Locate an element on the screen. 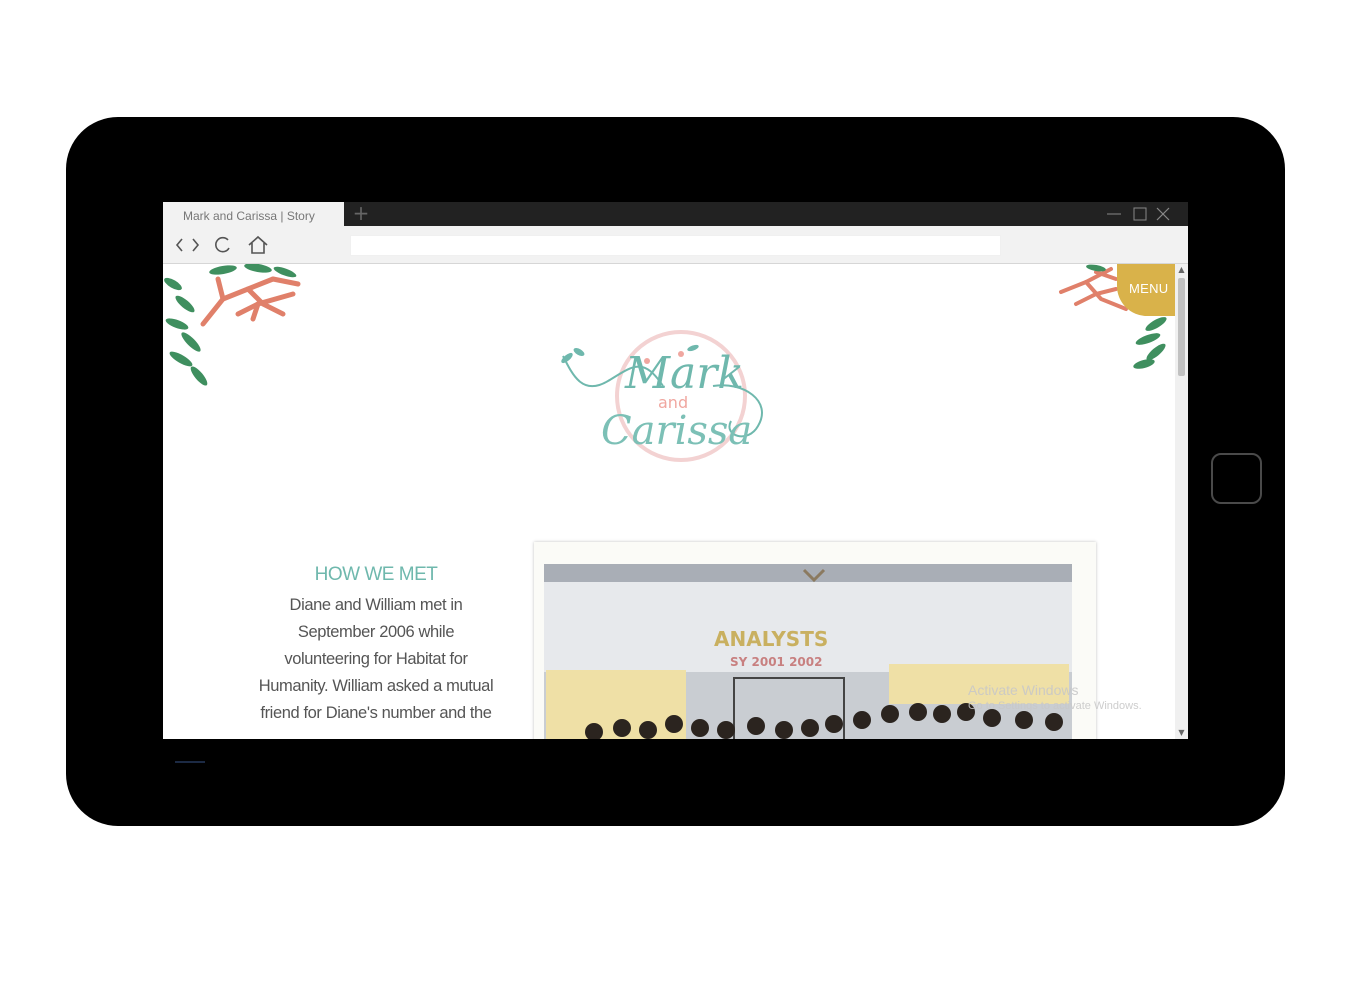 The image size is (1357, 1000). forward-icon is located at coordinates (197, 245).